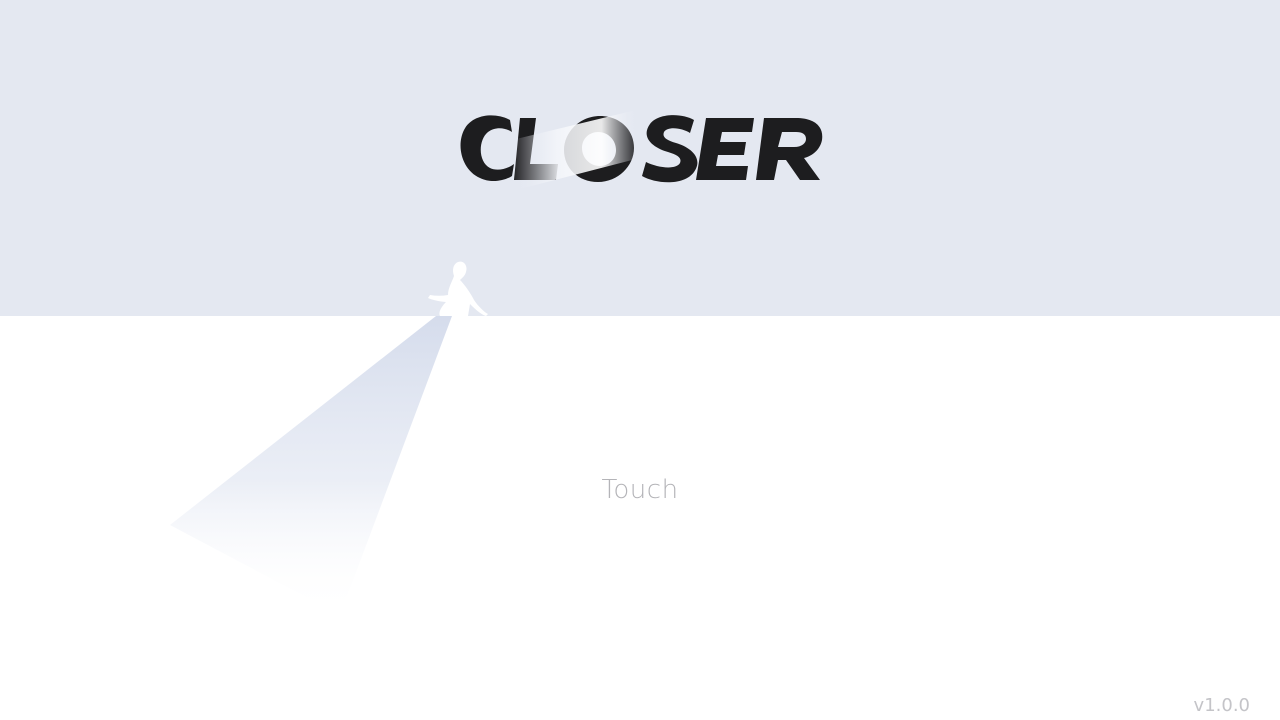 This screenshot has height=720, width=1280. I want to click on version-label: v1.0.0, so click(1221, 705).